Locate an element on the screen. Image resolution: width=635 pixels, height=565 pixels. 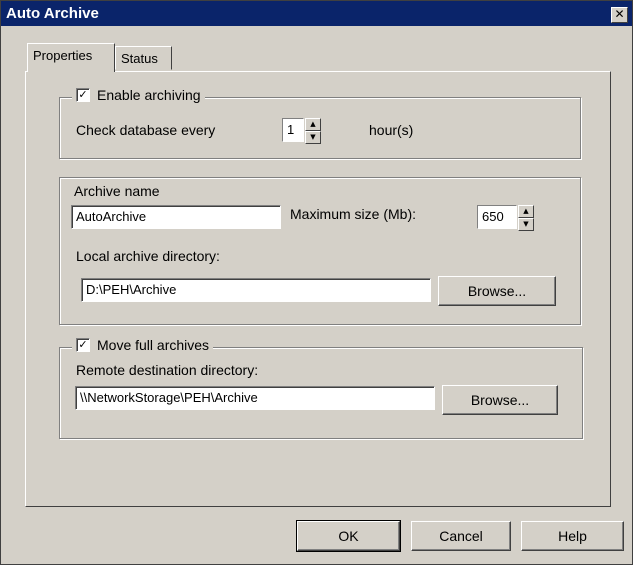
move-full-archives-checkbox: ✓ is located at coordinates (83, 345).